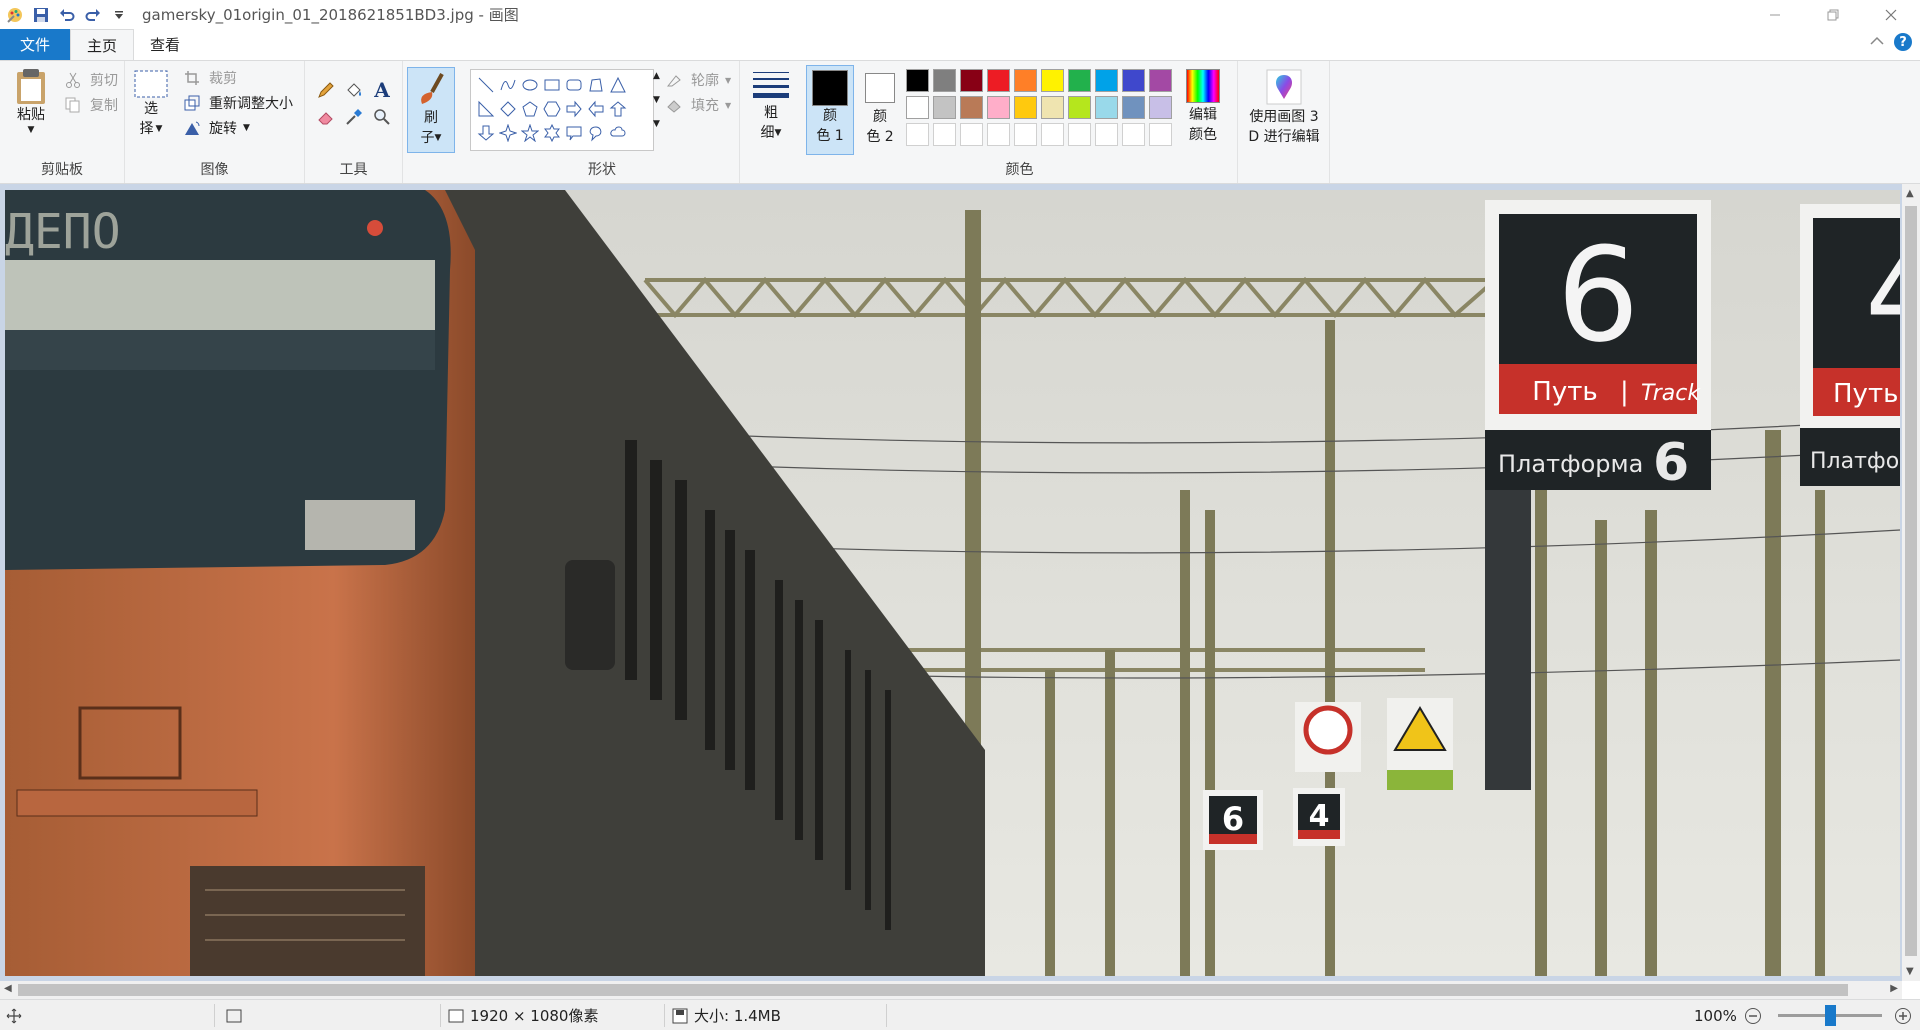  What do you see at coordinates (1910, 193) in the screenshot?
I see `scroll-up-icon: ▲` at bounding box center [1910, 193].